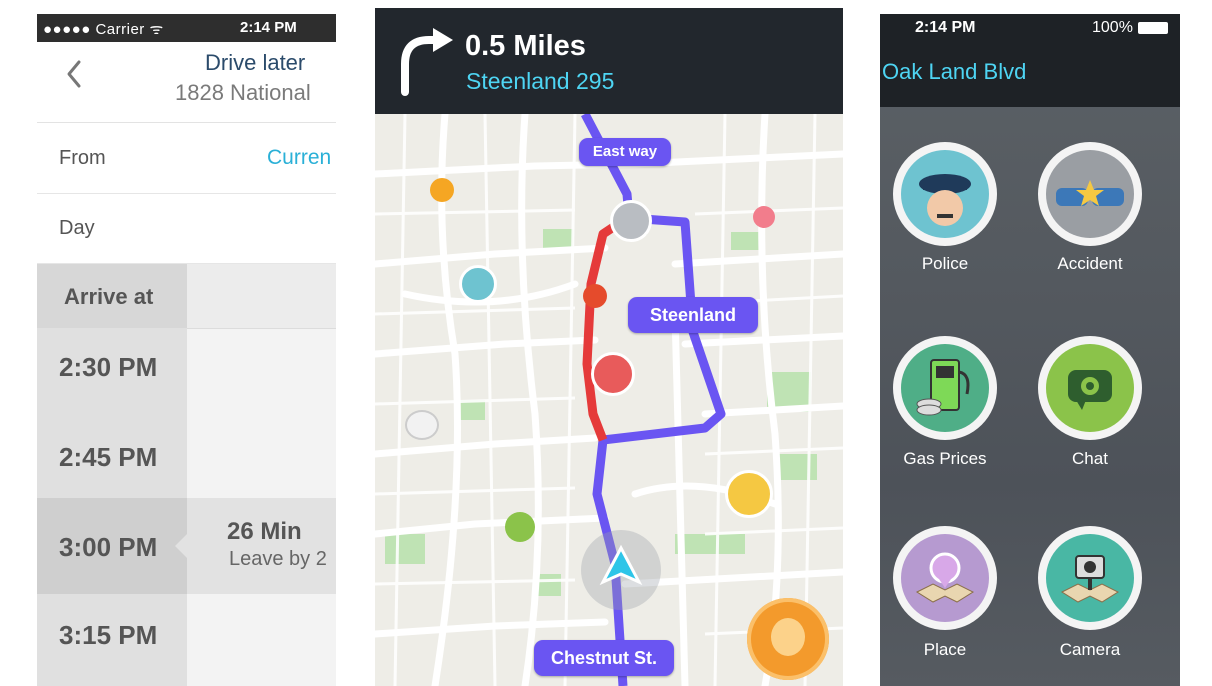 The image size is (1212, 686). Describe the element at coordinates (261, 546) in the screenshot. I see `selected-duration-highlight` at that location.